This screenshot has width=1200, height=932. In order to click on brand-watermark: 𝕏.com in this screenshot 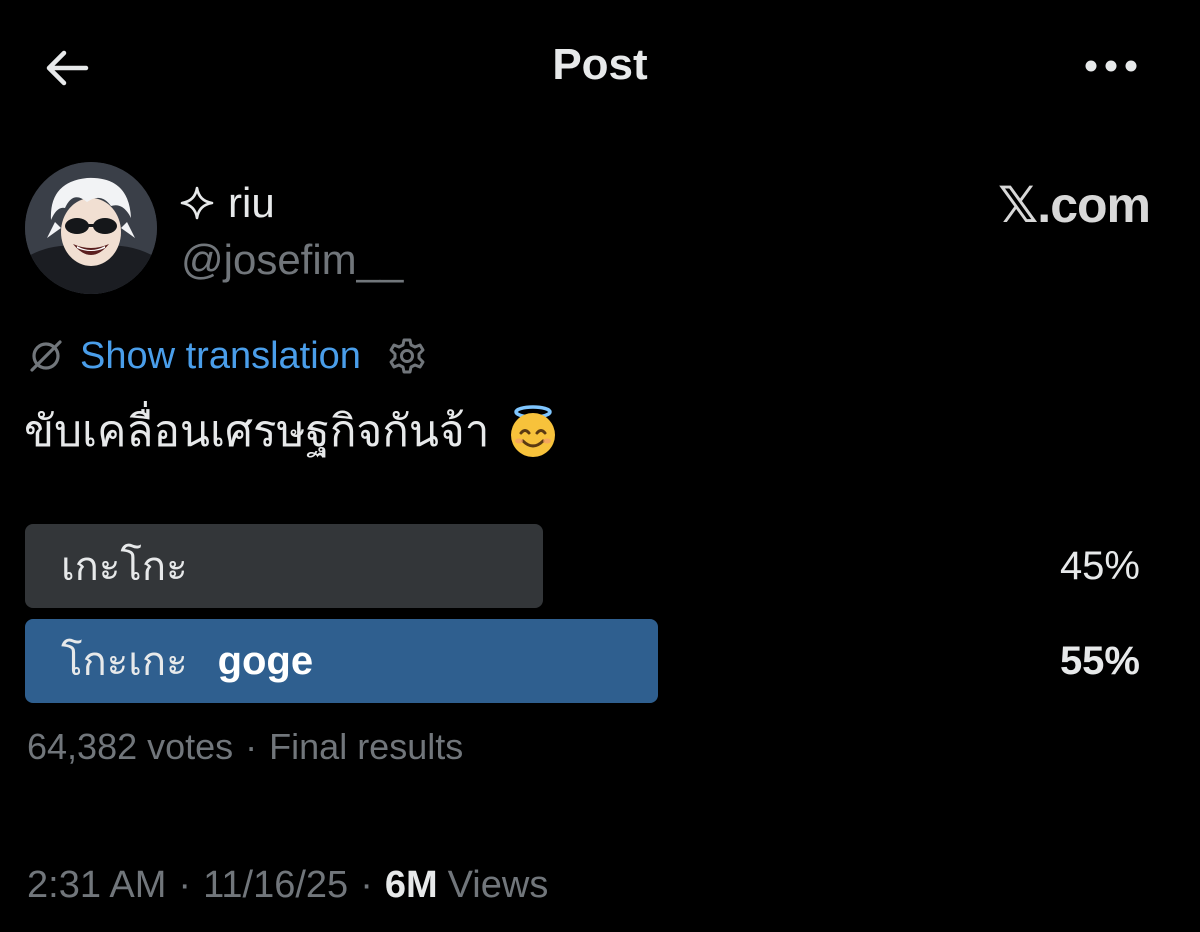, I will do `click(1055, 205)`.